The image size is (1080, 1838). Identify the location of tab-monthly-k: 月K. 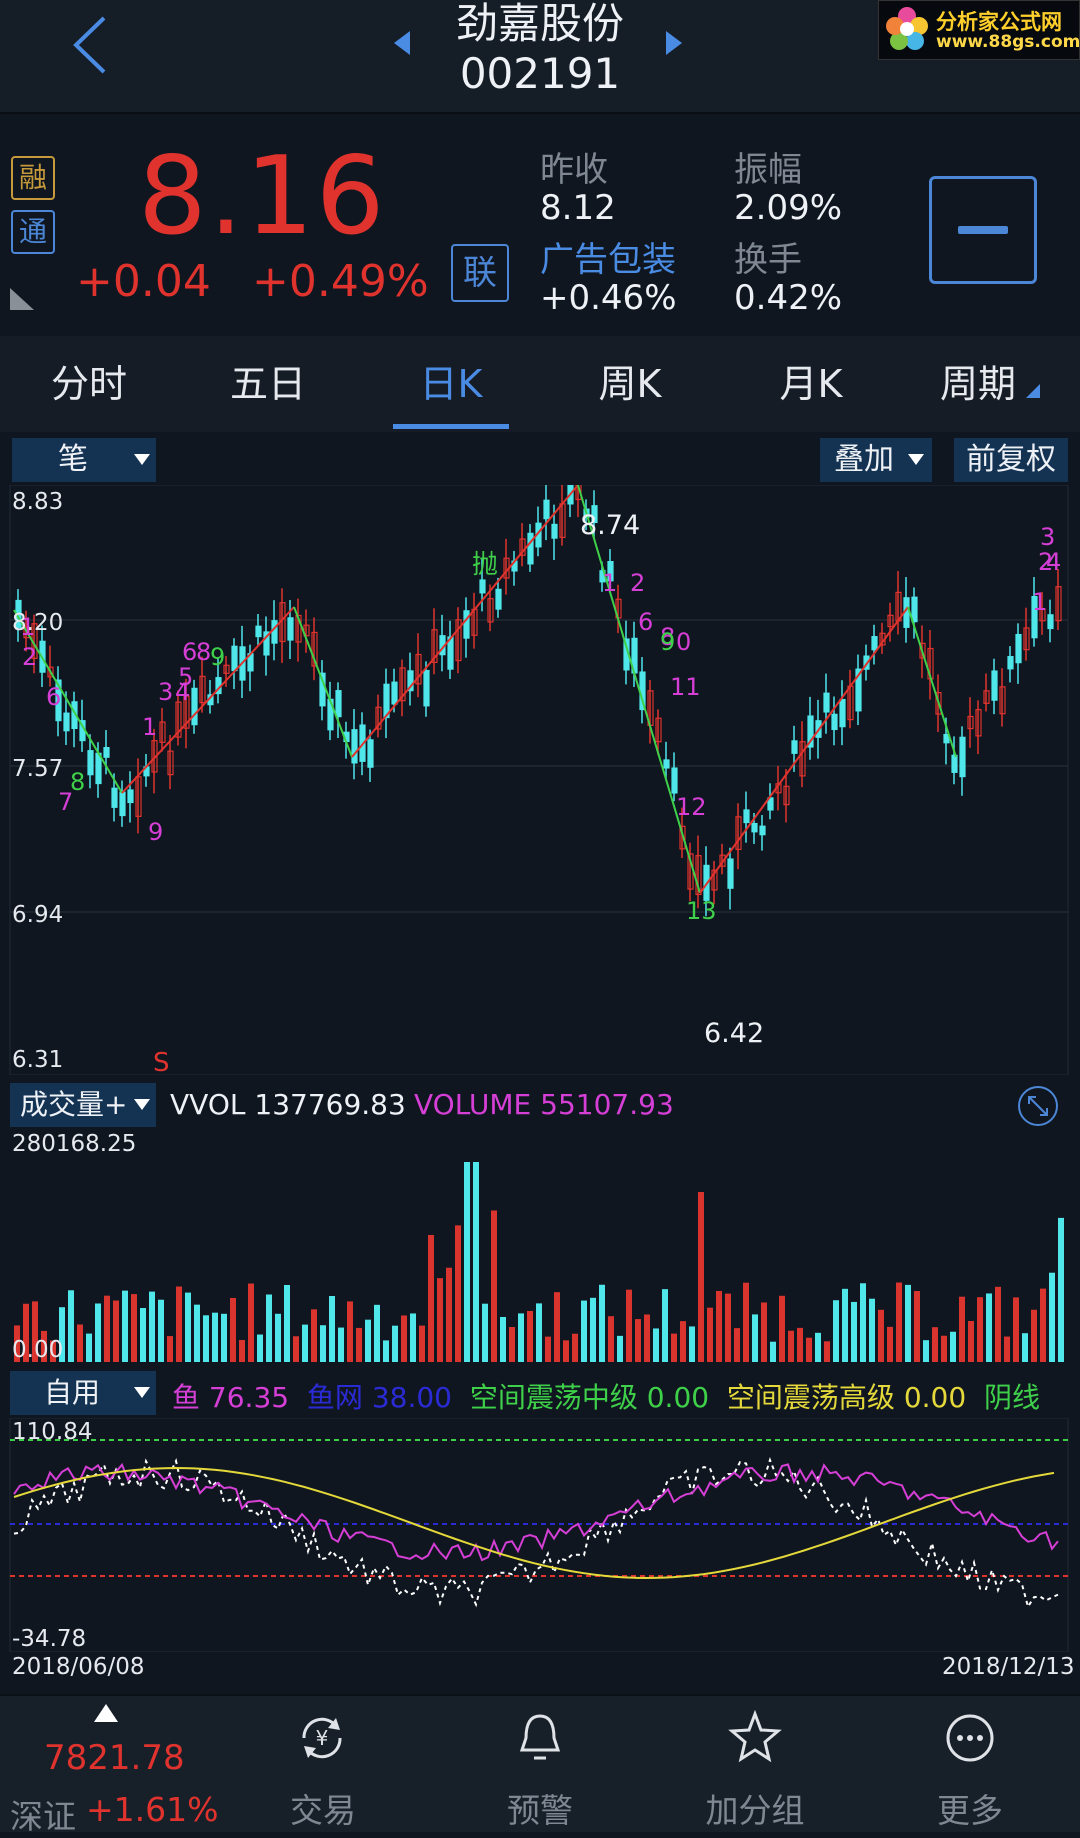
(811, 384).